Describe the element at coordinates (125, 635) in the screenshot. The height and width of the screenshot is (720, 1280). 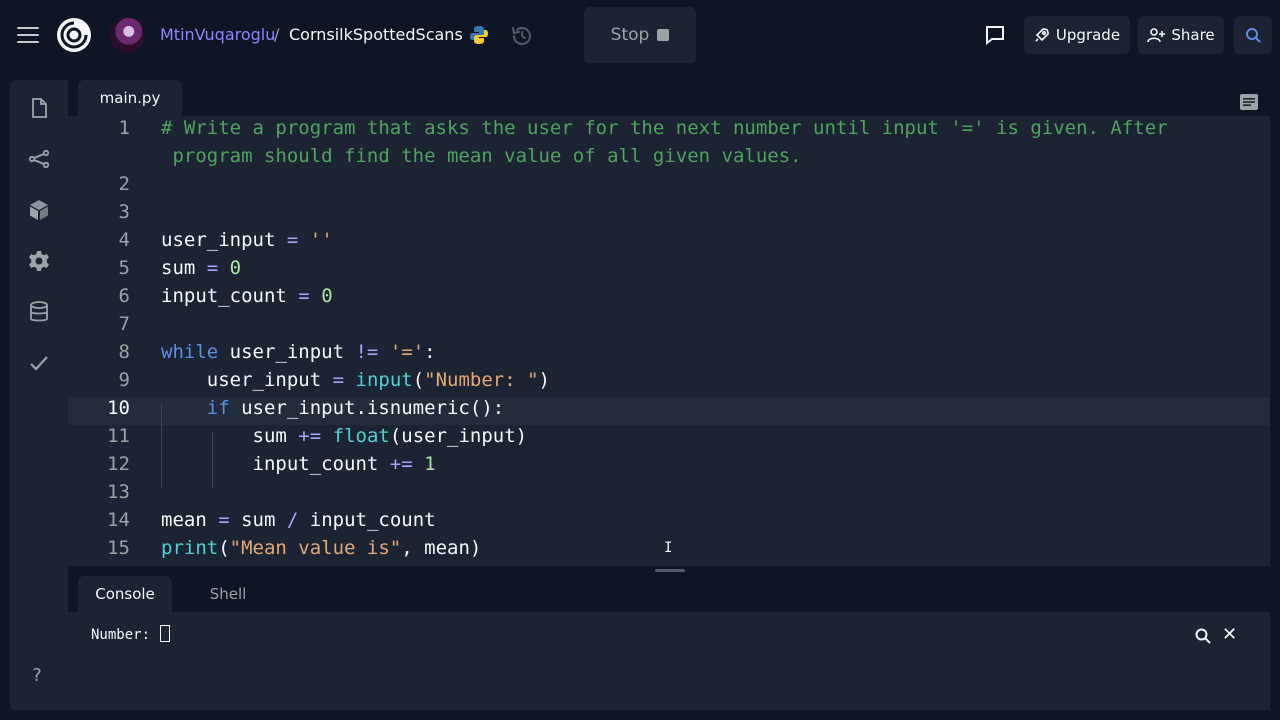
I see `console-prompt: Number:` at that location.